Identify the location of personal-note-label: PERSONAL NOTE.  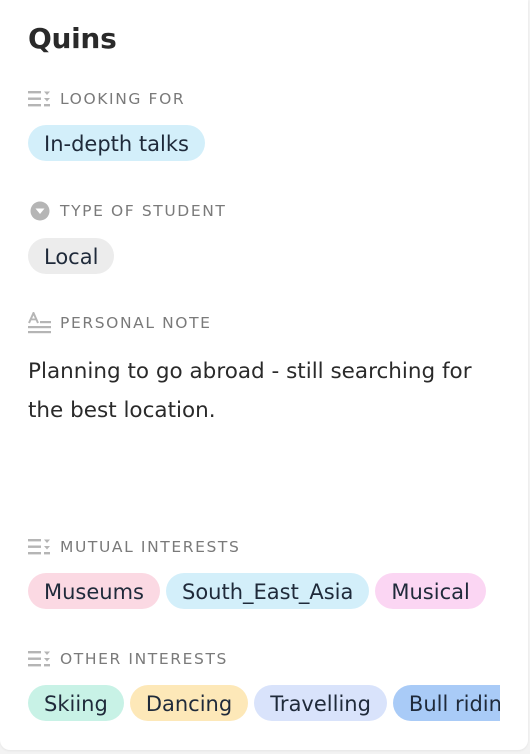
(120, 323).